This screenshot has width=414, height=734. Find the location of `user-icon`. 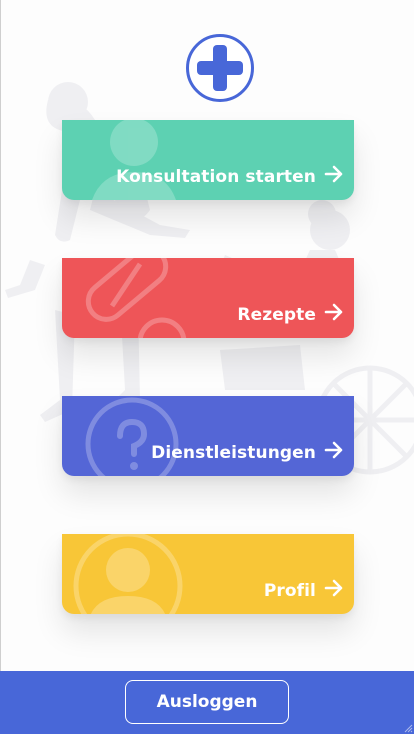

user-icon is located at coordinates (128, 574).